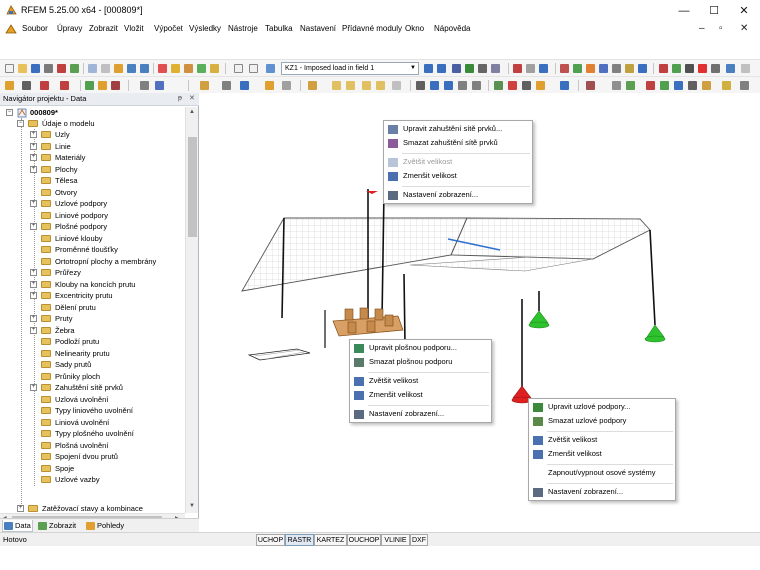  I want to click on menu-item-delete-surface-support: Smazat plošnou podporu, so click(420, 362).